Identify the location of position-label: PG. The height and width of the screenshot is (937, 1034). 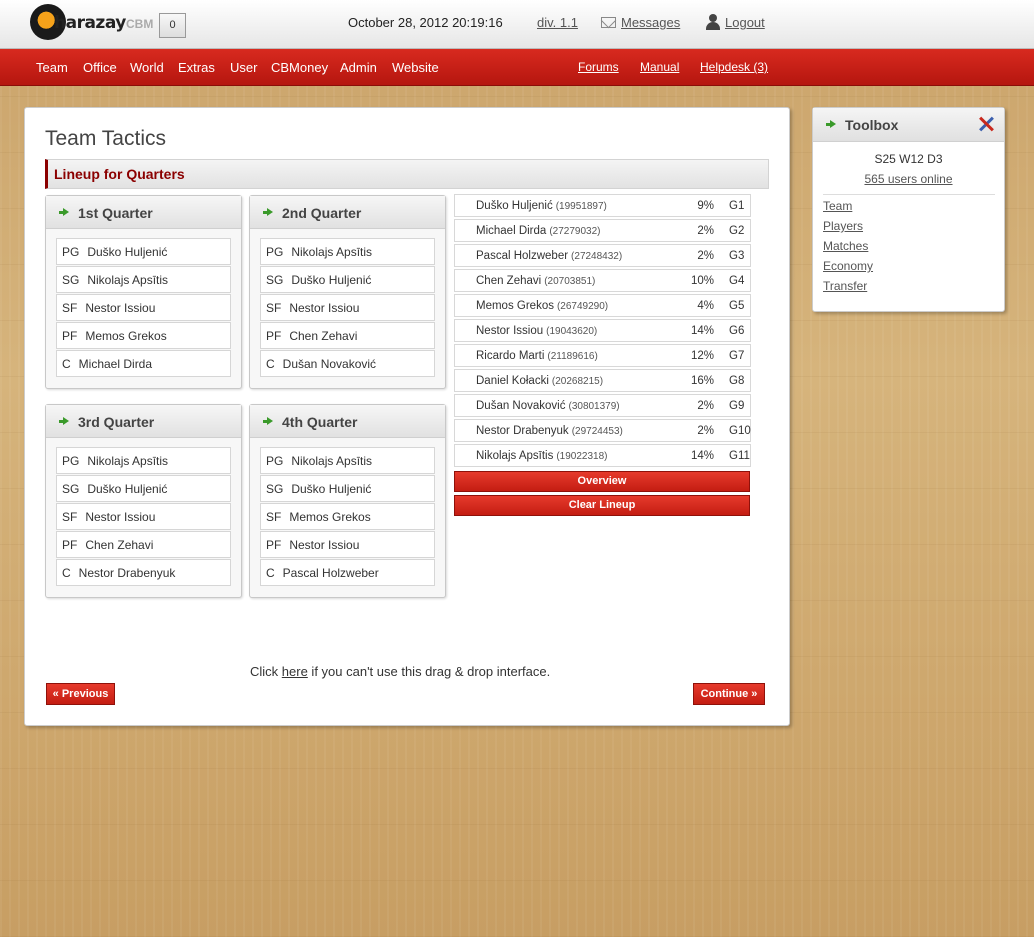
(275, 461).